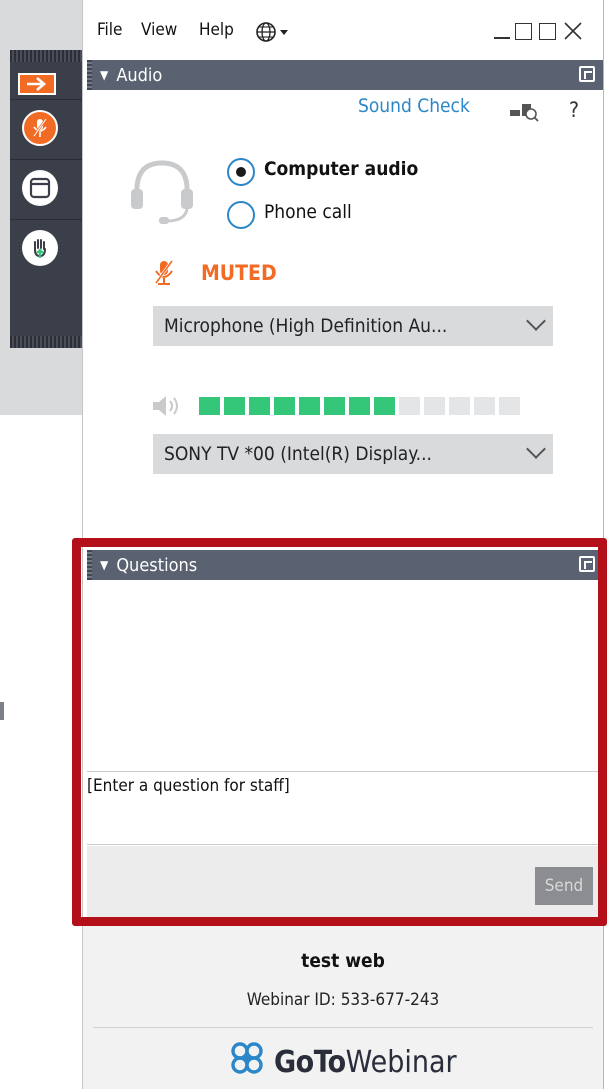  I want to click on toolbar-item-collapse, so click(46, 81).